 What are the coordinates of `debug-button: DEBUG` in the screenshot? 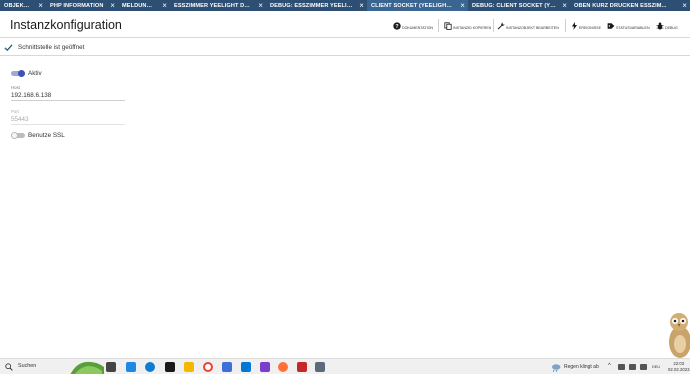 It's located at (667, 26).